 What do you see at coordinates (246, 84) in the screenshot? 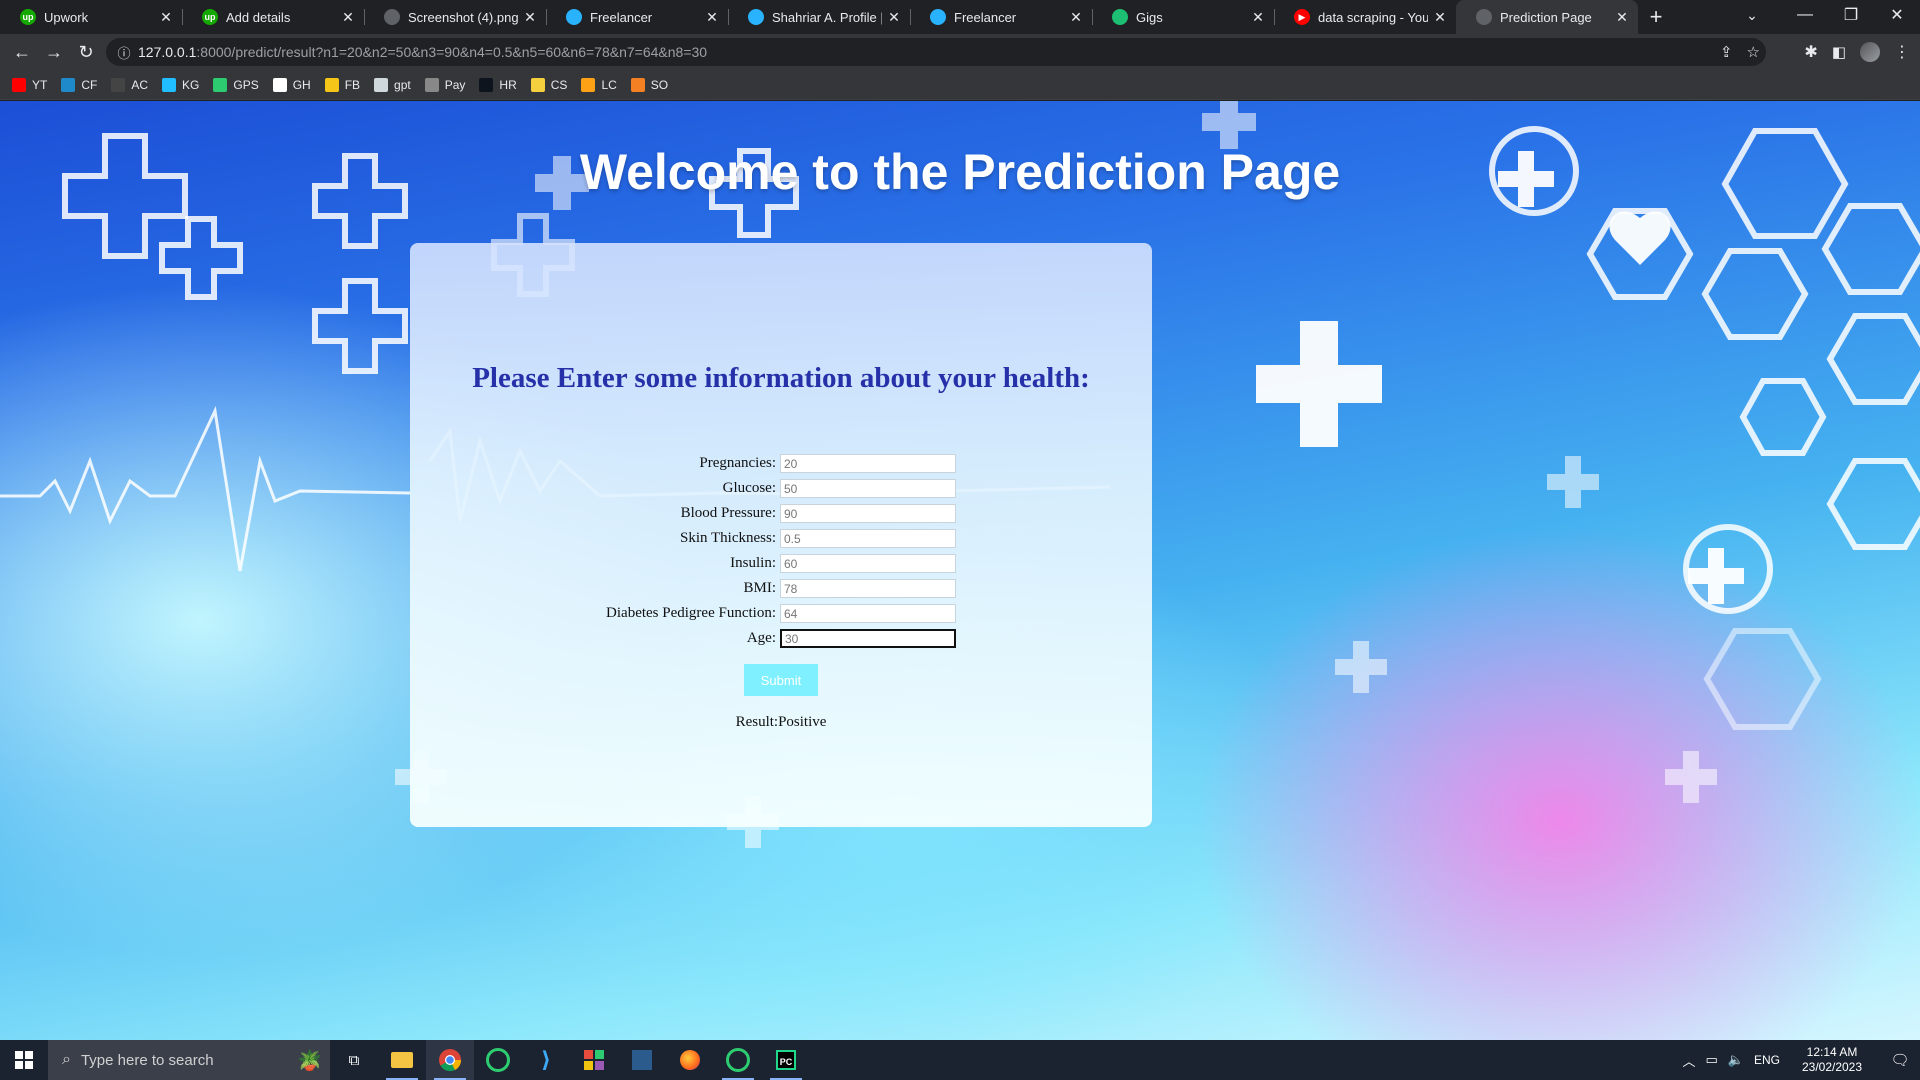
I see `bookmark-label: GPS` at bounding box center [246, 84].